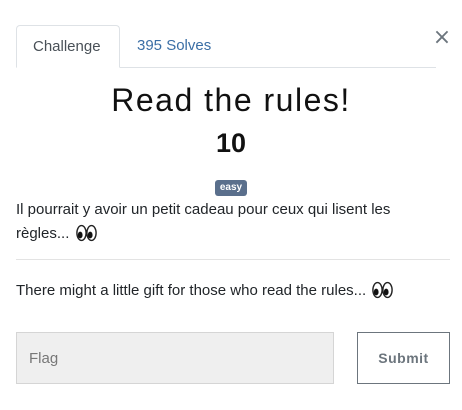 Image resolution: width=462 pixels, height=410 pixels. I want to click on challenge-title: Read the rules!, so click(231, 100).